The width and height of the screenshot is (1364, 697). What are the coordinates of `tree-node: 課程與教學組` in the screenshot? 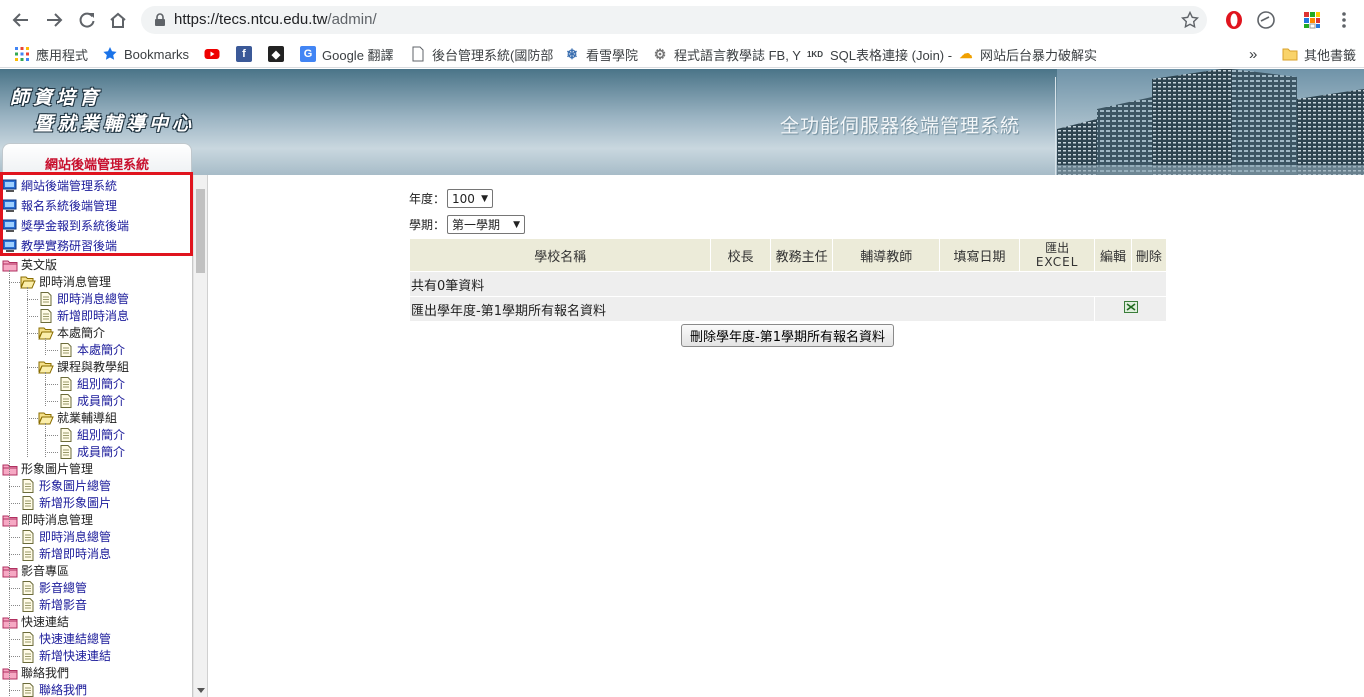 It's located at (83, 366).